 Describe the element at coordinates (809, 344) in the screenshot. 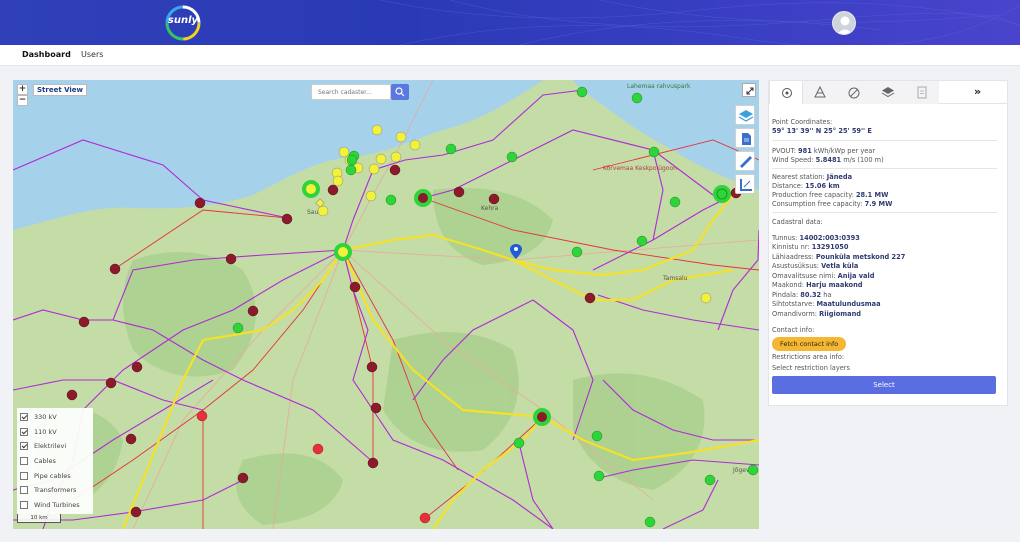

I see `fetch-contact-button: Fetch contact info` at that location.